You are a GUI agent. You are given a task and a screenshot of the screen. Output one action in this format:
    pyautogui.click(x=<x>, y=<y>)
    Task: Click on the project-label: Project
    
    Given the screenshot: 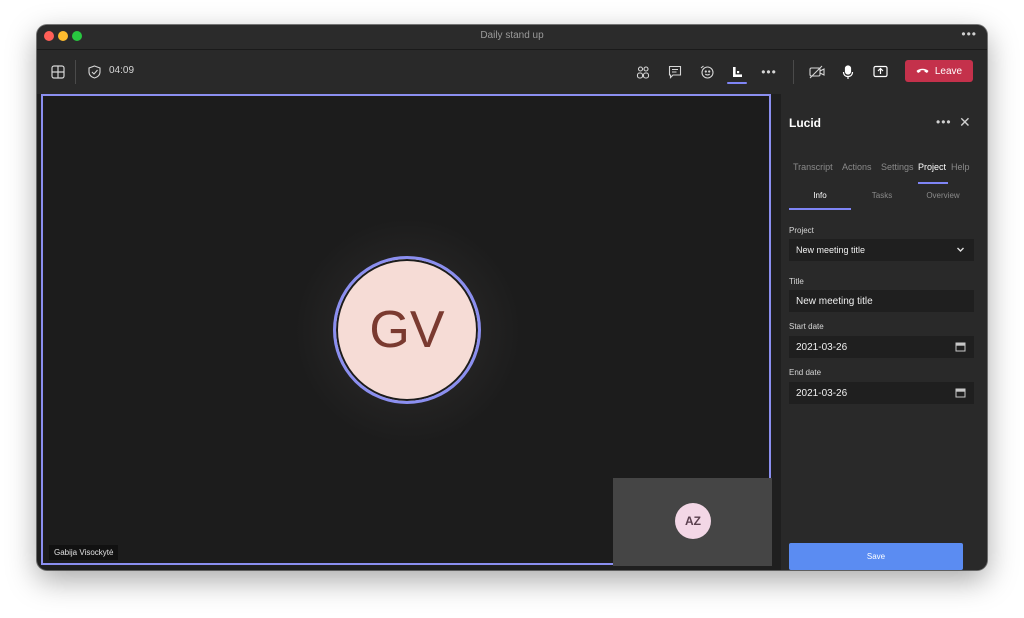 What is the action you would take?
    pyautogui.click(x=801, y=230)
    